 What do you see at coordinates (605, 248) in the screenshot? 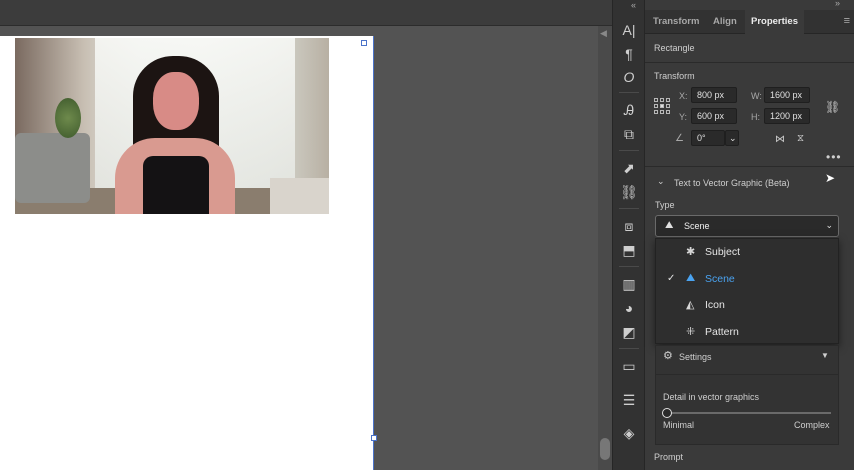
I see `canvas-vertical-scrollbar: ◀` at bounding box center [605, 248].